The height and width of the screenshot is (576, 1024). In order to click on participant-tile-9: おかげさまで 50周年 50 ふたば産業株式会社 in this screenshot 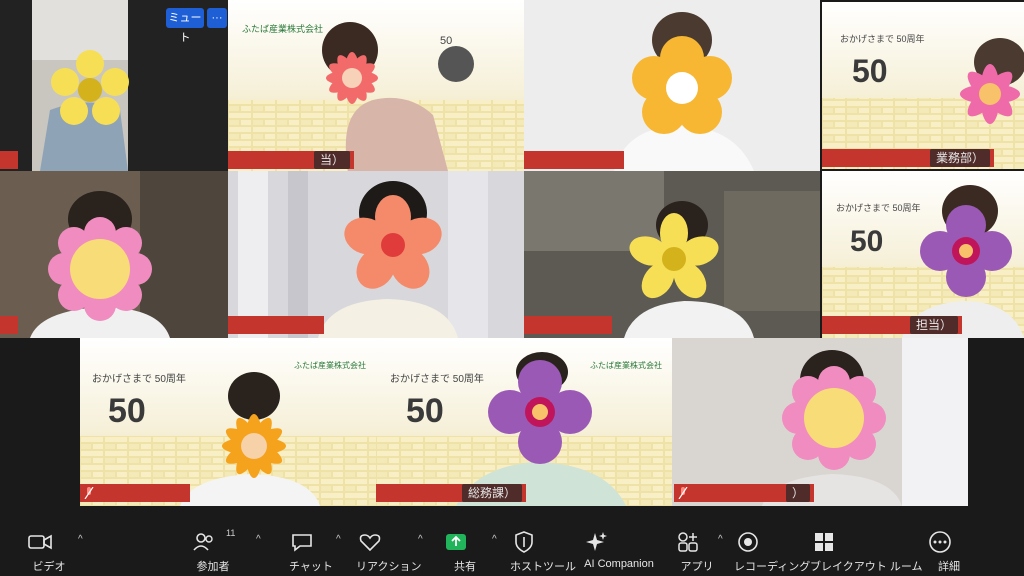, I will do `click(228, 422)`.